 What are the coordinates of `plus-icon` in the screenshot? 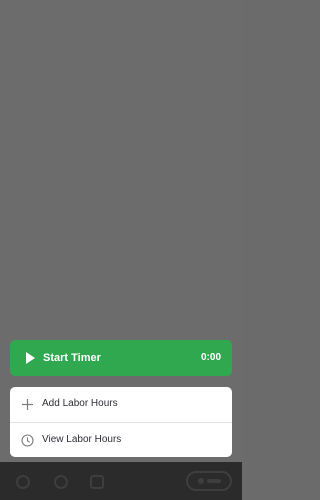 It's located at (27, 404).